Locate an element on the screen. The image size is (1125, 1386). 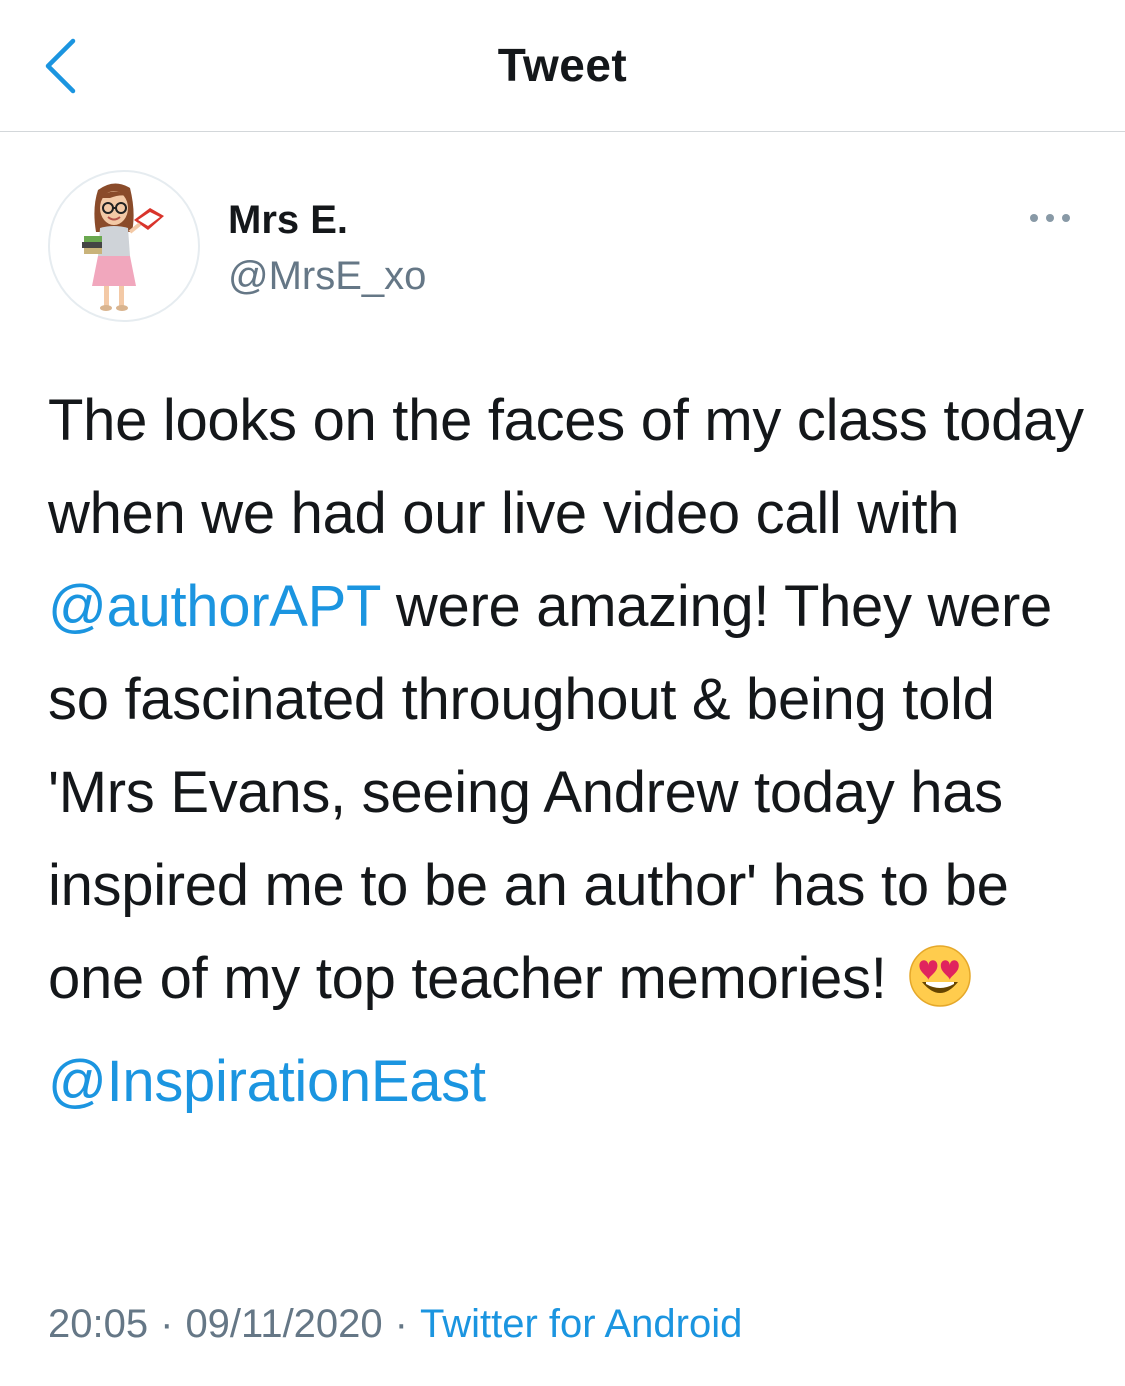
avatar is located at coordinates (124, 246).